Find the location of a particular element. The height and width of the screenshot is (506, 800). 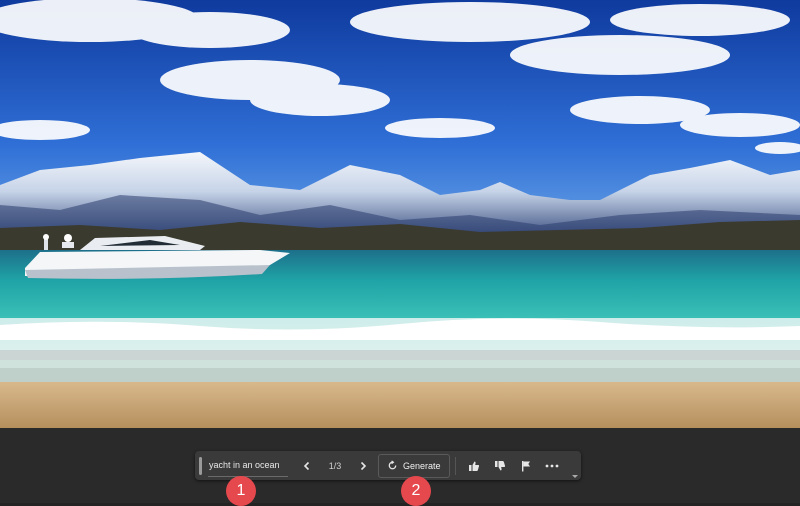

previous-chevron-icon is located at coordinates (306, 465).